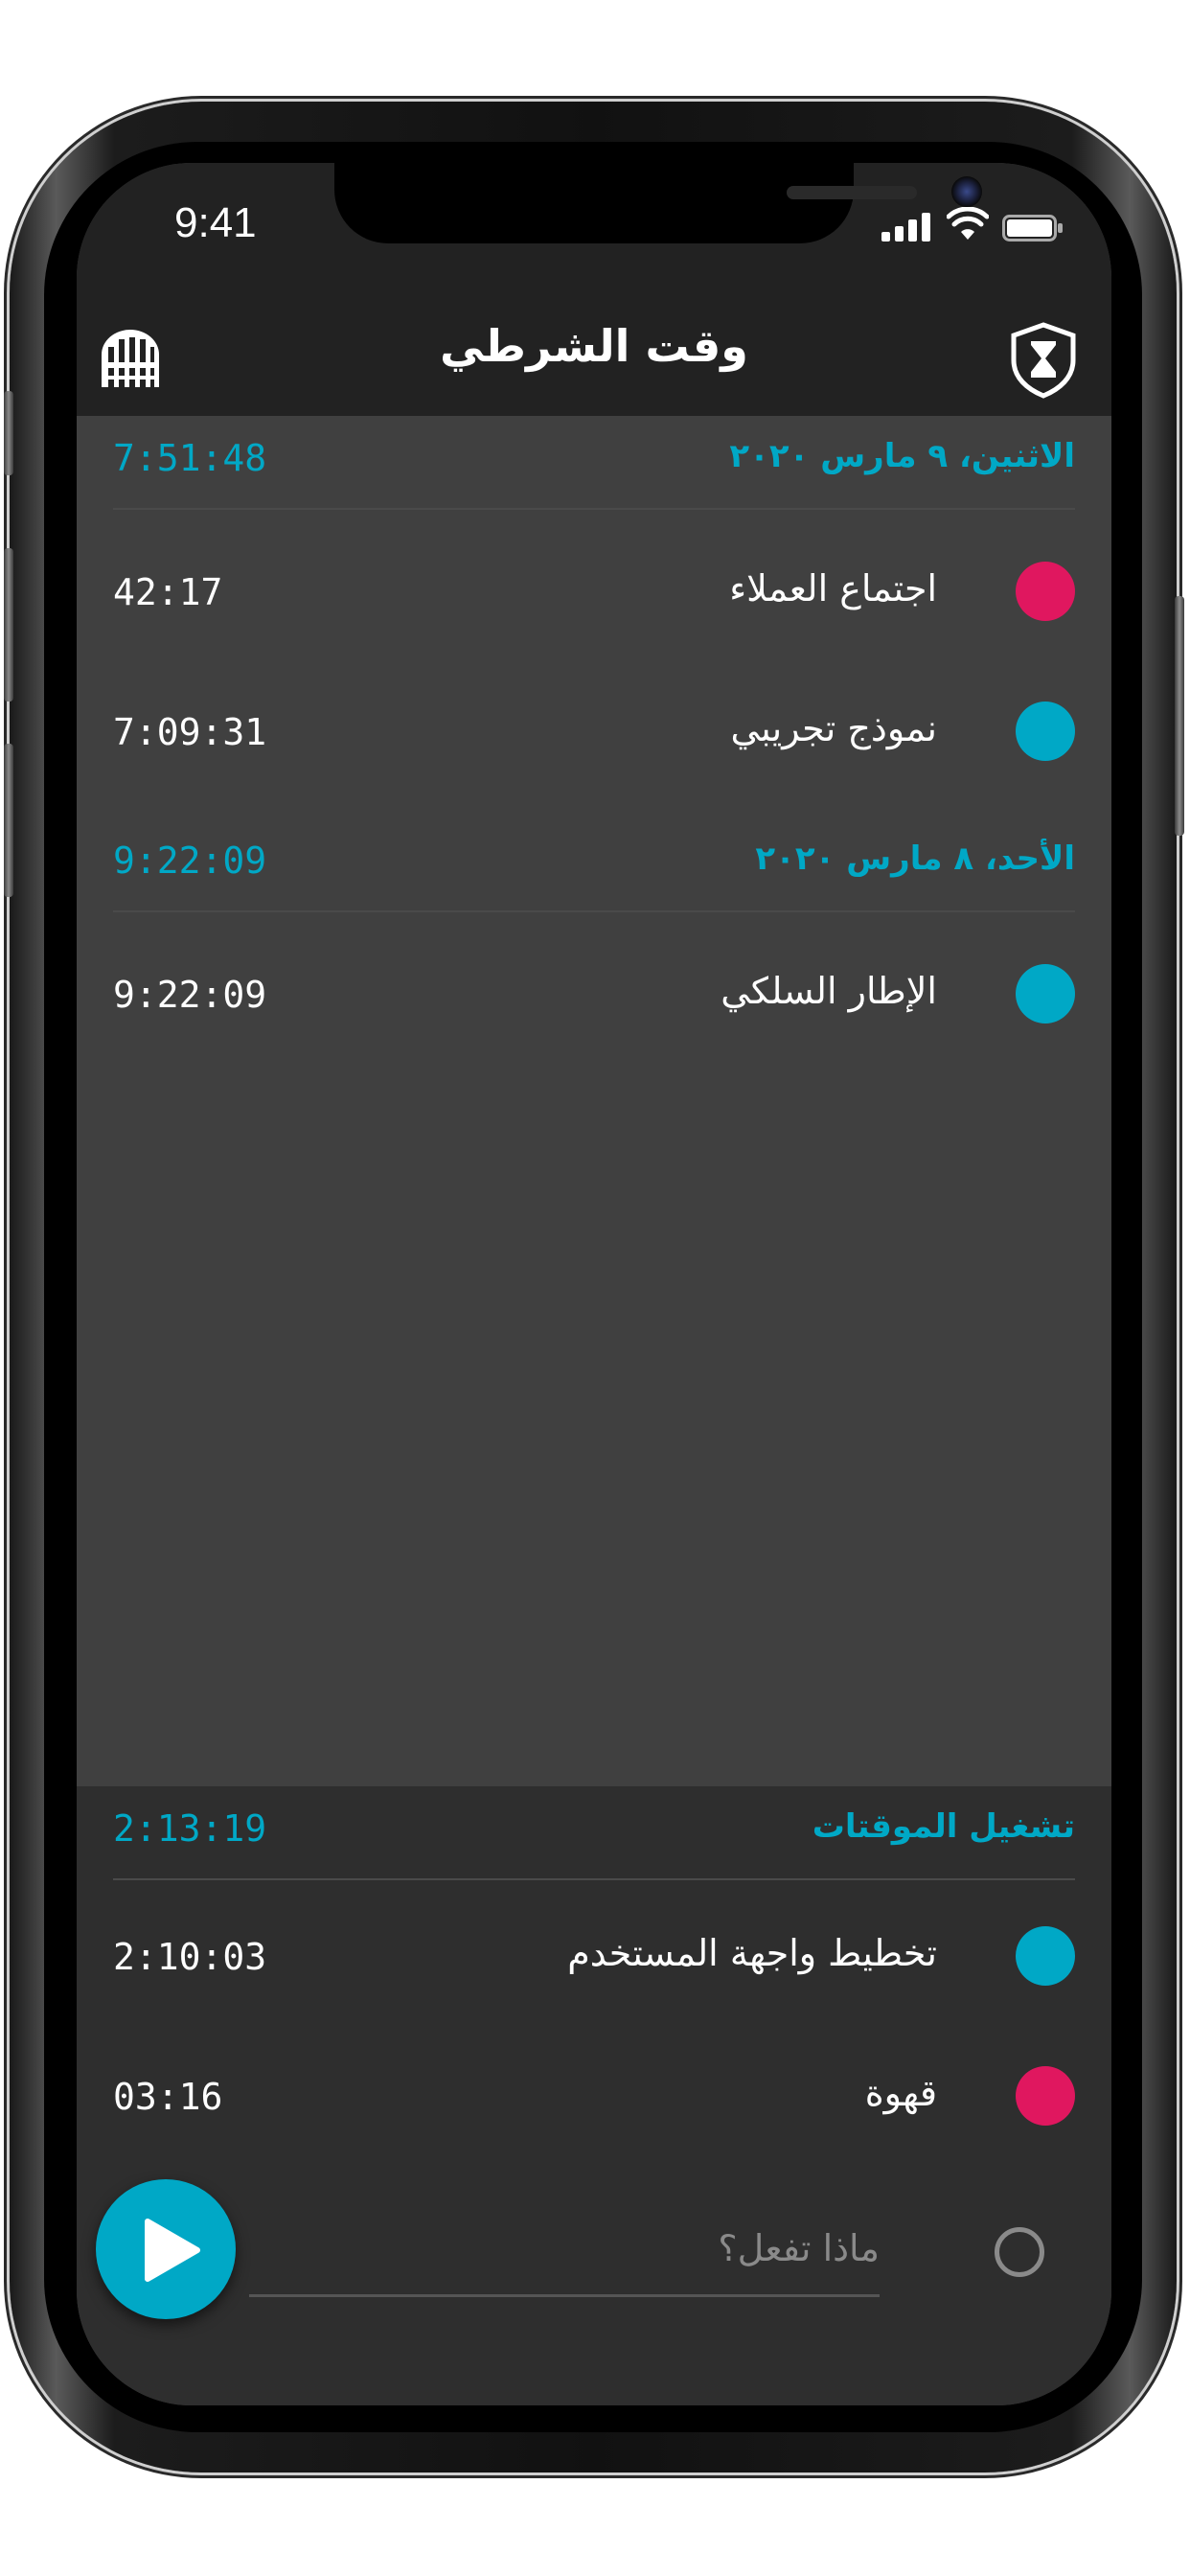  Describe the element at coordinates (1033, 228) in the screenshot. I see `battery-icon` at that location.